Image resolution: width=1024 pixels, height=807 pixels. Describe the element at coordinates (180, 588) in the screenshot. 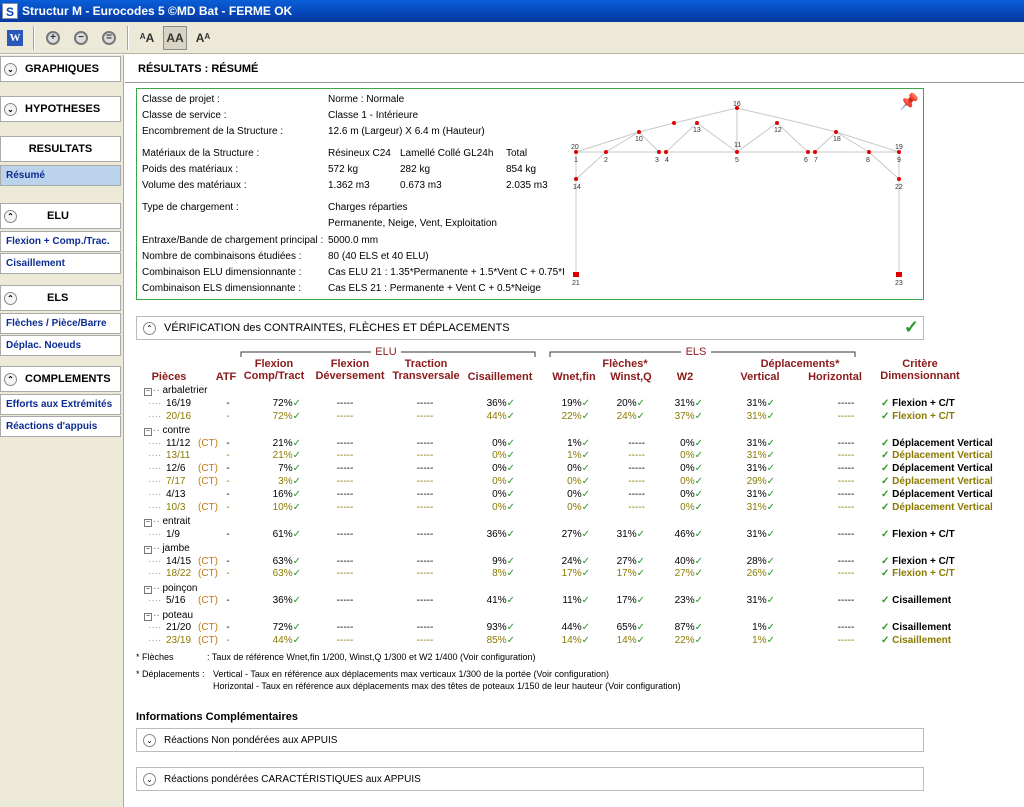

I see `group-name: poinçon` at that location.